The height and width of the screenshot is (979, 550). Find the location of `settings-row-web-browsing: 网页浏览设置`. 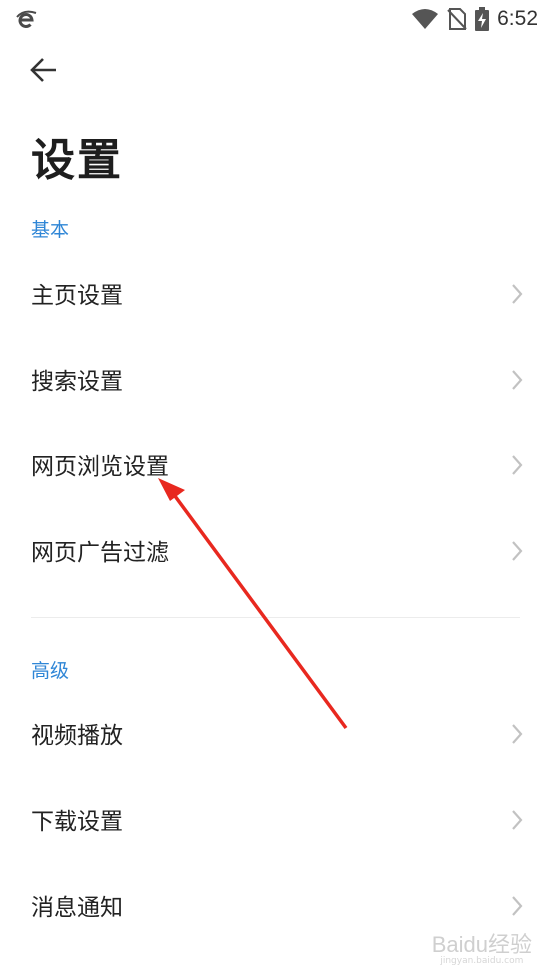

settings-row-web-browsing: 网页浏览设置 is located at coordinates (275, 465).